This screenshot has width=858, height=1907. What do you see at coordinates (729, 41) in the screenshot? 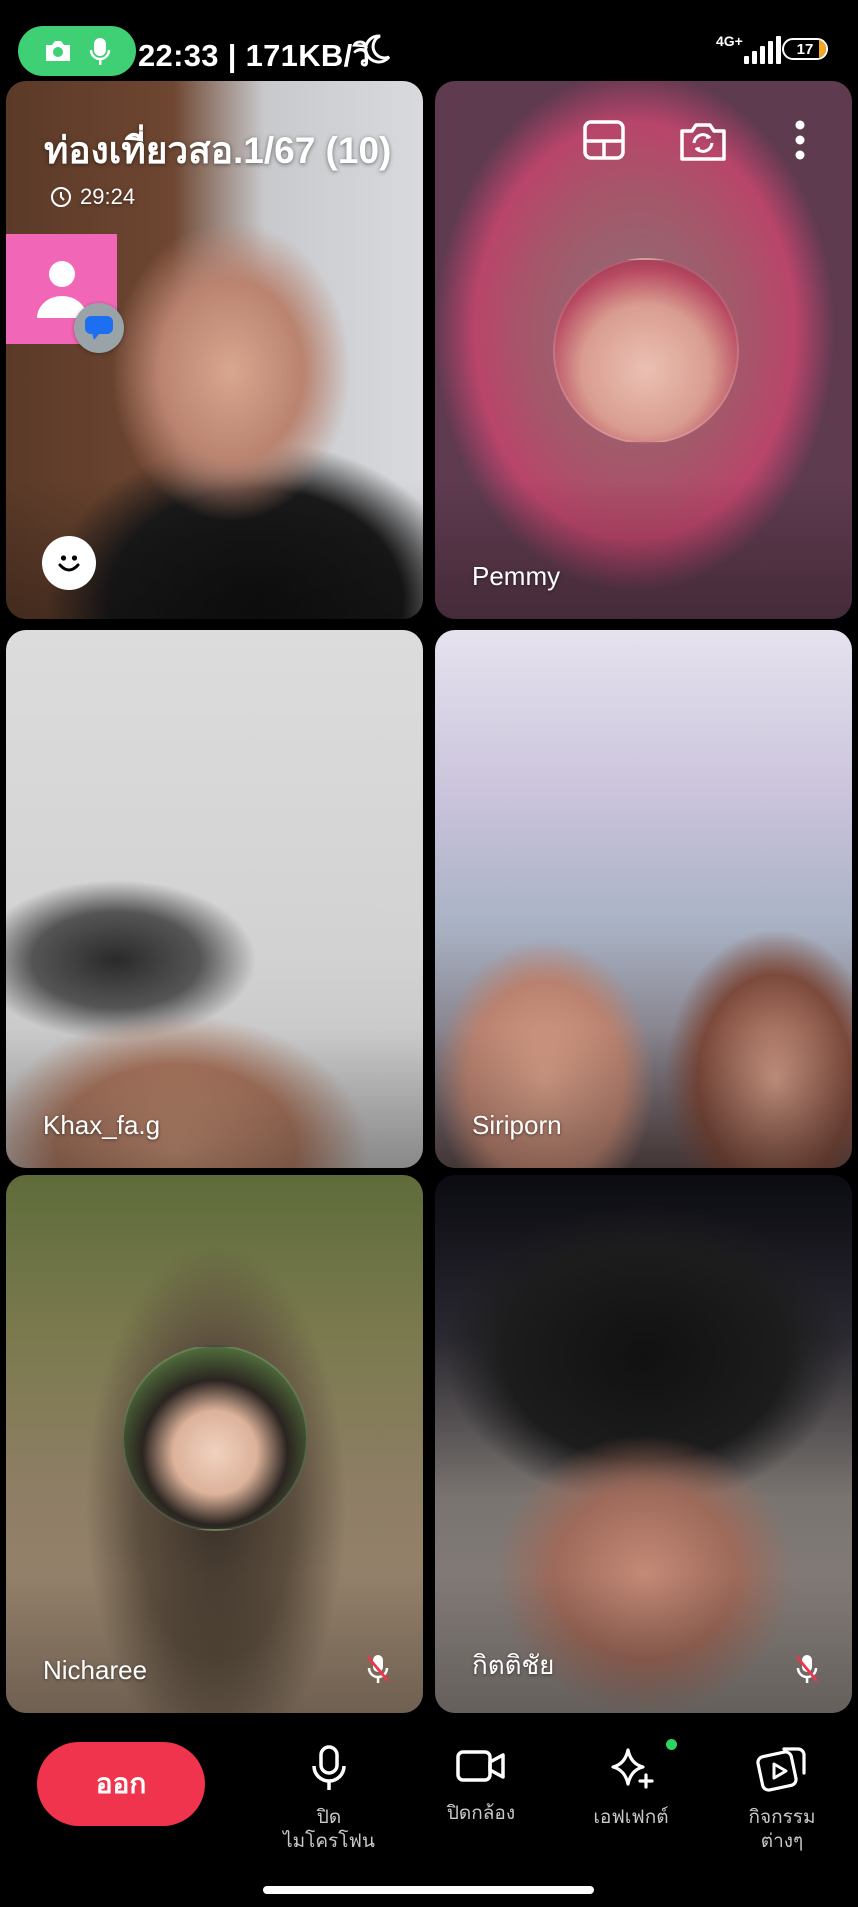
I see `network-type: 4G+` at bounding box center [729, 41].